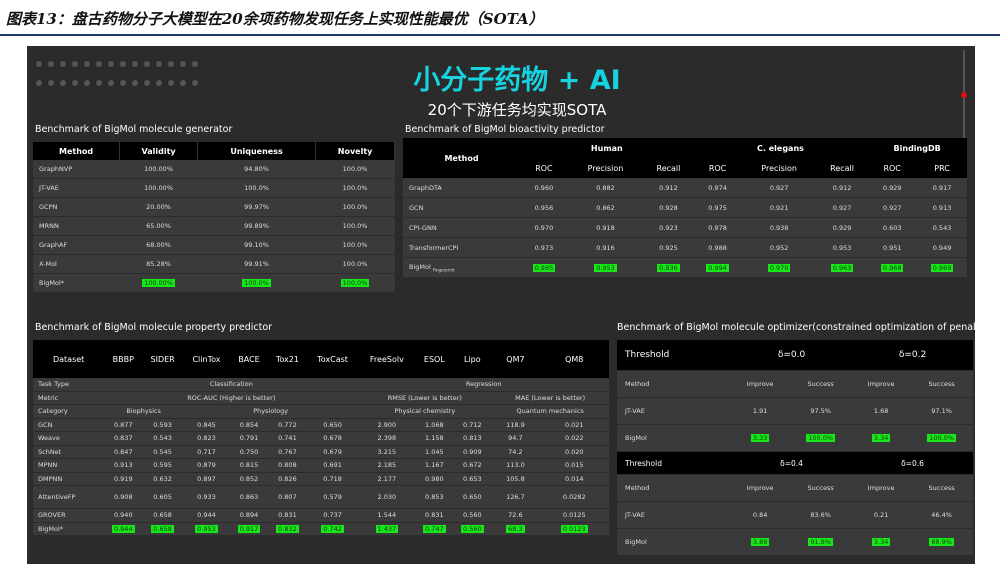 This screenshot has height=567, width=1000. Describe the element at coordinates (941, 515) in the screenshot. I see `table-cell: 46.4%` at that location.